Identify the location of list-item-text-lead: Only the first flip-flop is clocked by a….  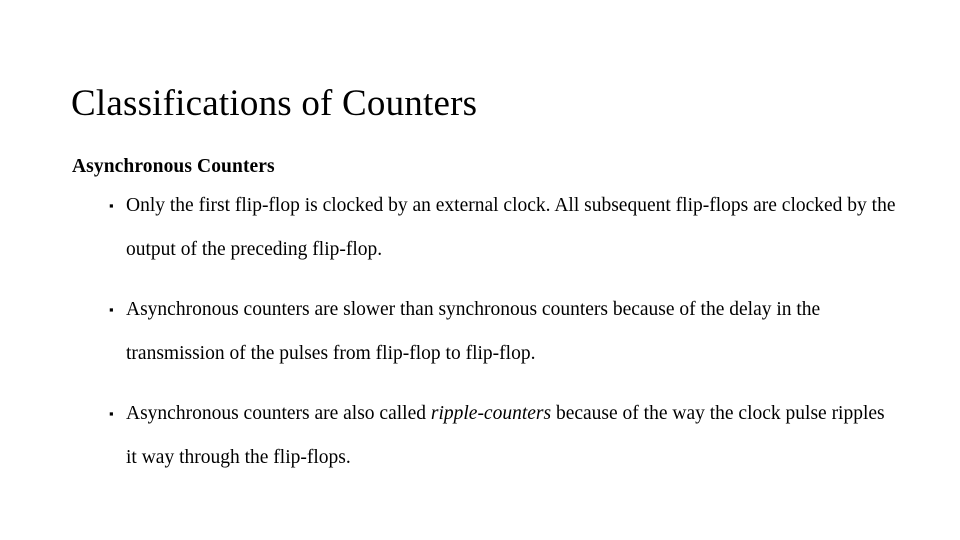
(511, 227).